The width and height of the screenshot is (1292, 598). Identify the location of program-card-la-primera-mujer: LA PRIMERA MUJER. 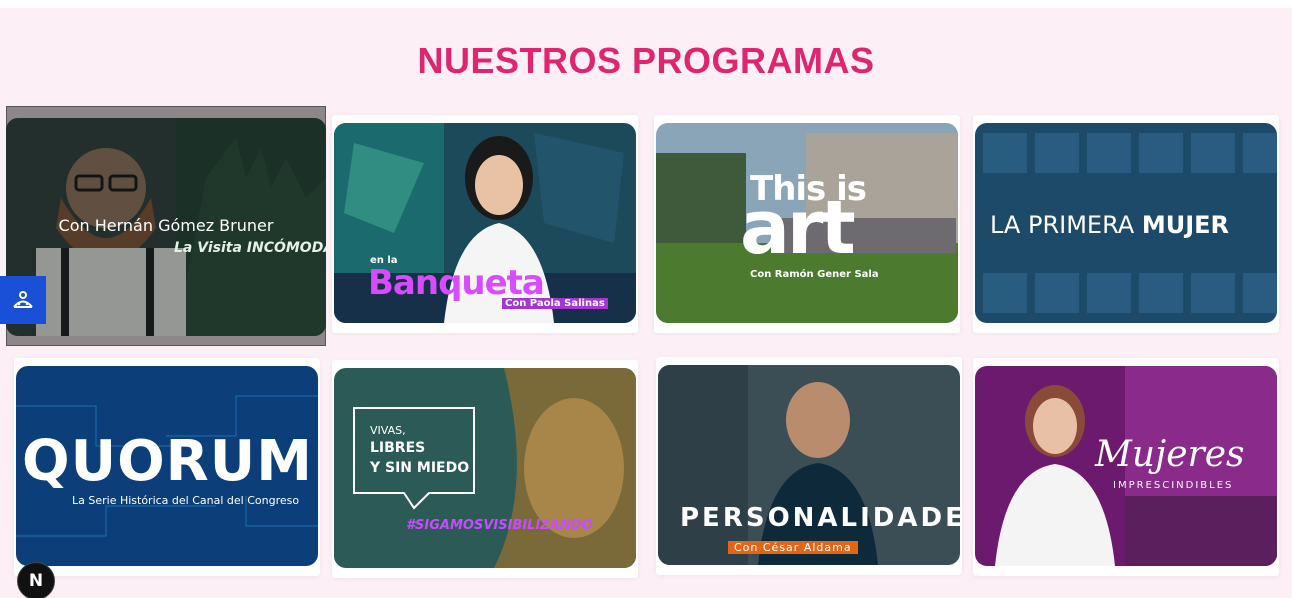
(1126, 224).